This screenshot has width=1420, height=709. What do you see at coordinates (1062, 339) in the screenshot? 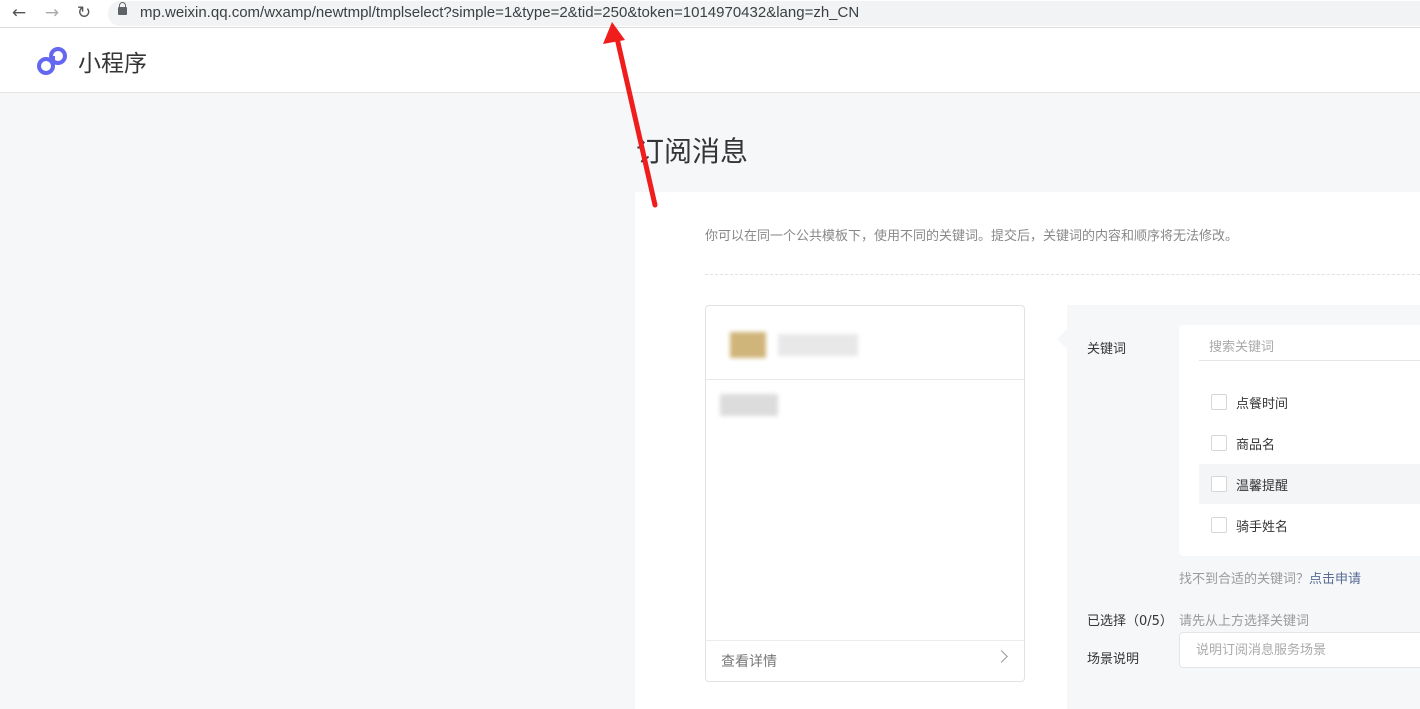
I see `pointer-arrow` at bounding box center [1062, 339].